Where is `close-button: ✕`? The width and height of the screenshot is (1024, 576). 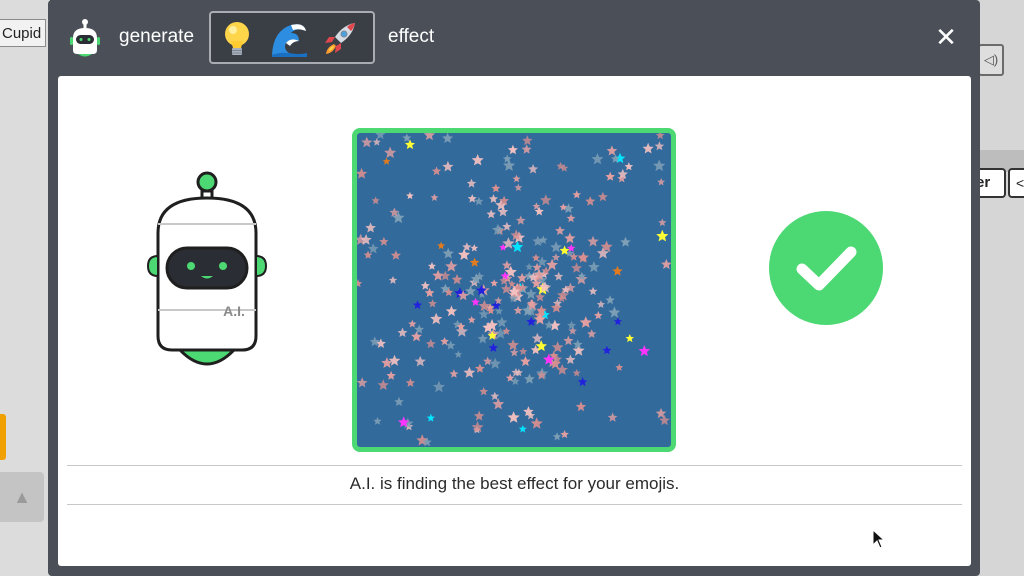 close-button: ✕ is located at coordinates (946, 37).